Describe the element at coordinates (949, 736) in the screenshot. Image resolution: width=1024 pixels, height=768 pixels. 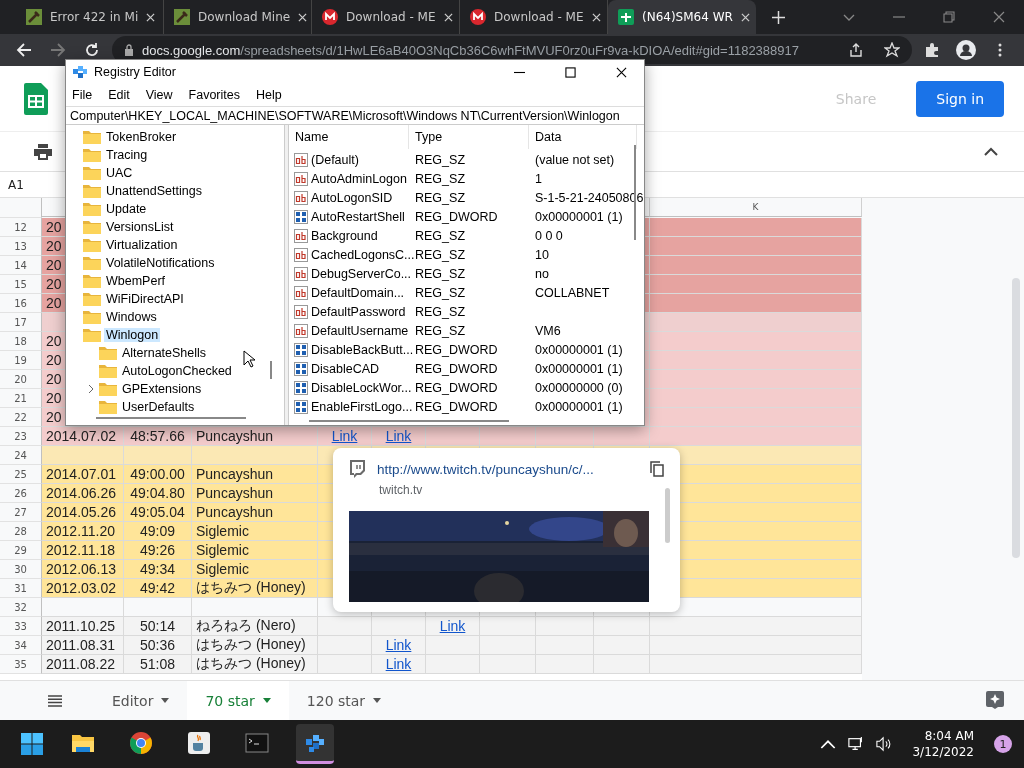
I see `clock-time: 8:04 AM` at that location.